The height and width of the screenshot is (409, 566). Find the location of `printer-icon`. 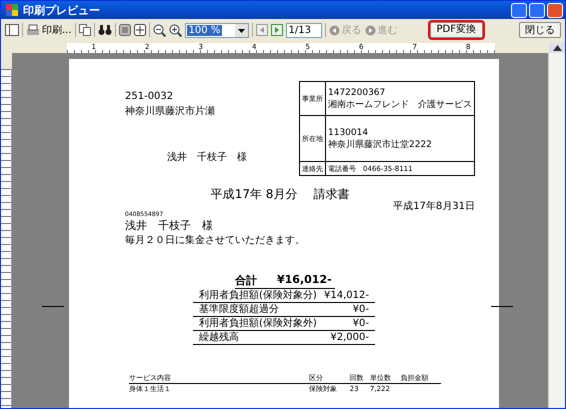

printer-icon is located at coordinates (33, 30).